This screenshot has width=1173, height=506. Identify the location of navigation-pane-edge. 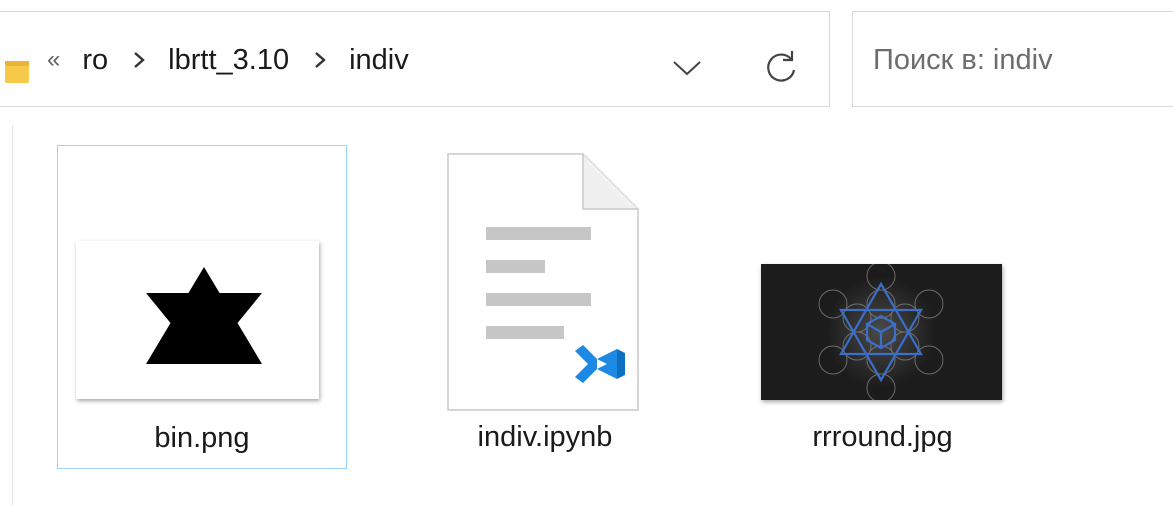
(6, 315).